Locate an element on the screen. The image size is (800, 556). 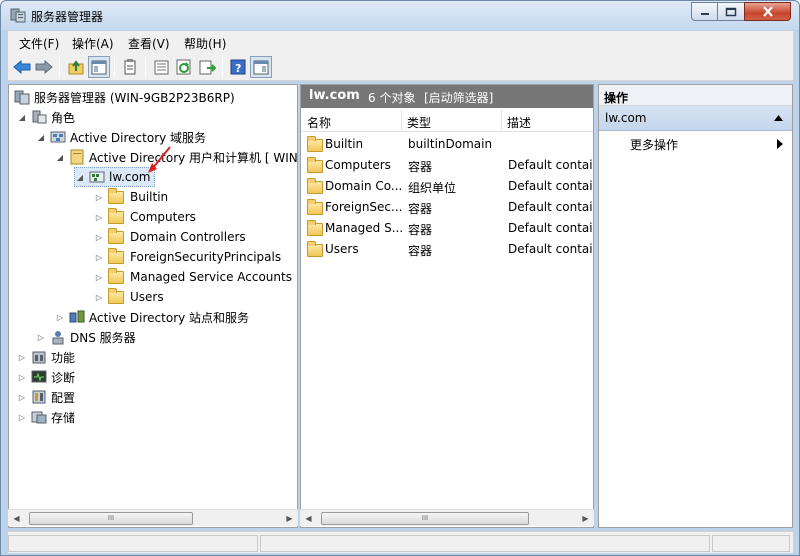
column-name: 名称 is located at coordinates (319, 122).